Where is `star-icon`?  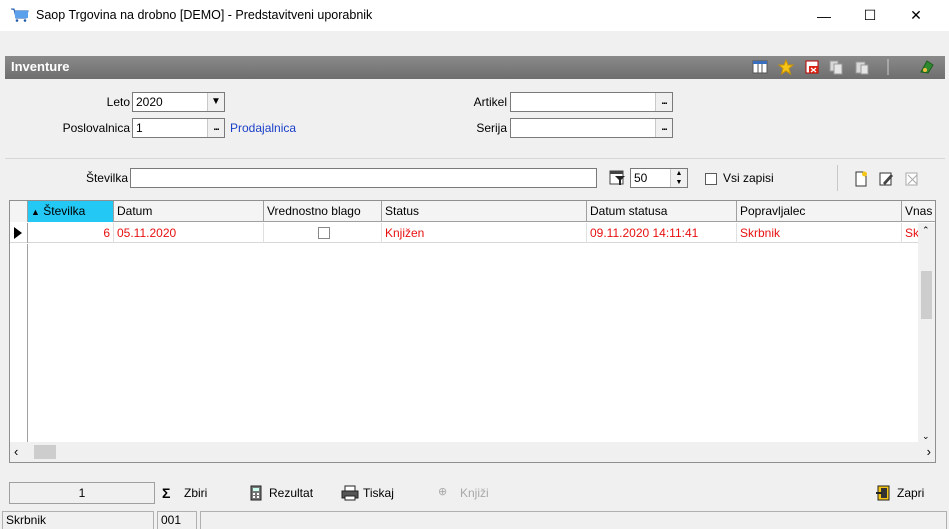
star-icon is located at coordinates (786, 67).